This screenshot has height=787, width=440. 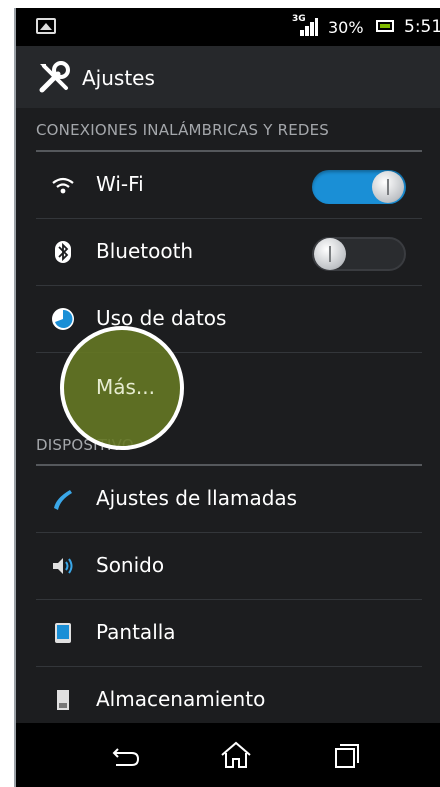 I want to click on phone-icon, so click(x=63, y=500).